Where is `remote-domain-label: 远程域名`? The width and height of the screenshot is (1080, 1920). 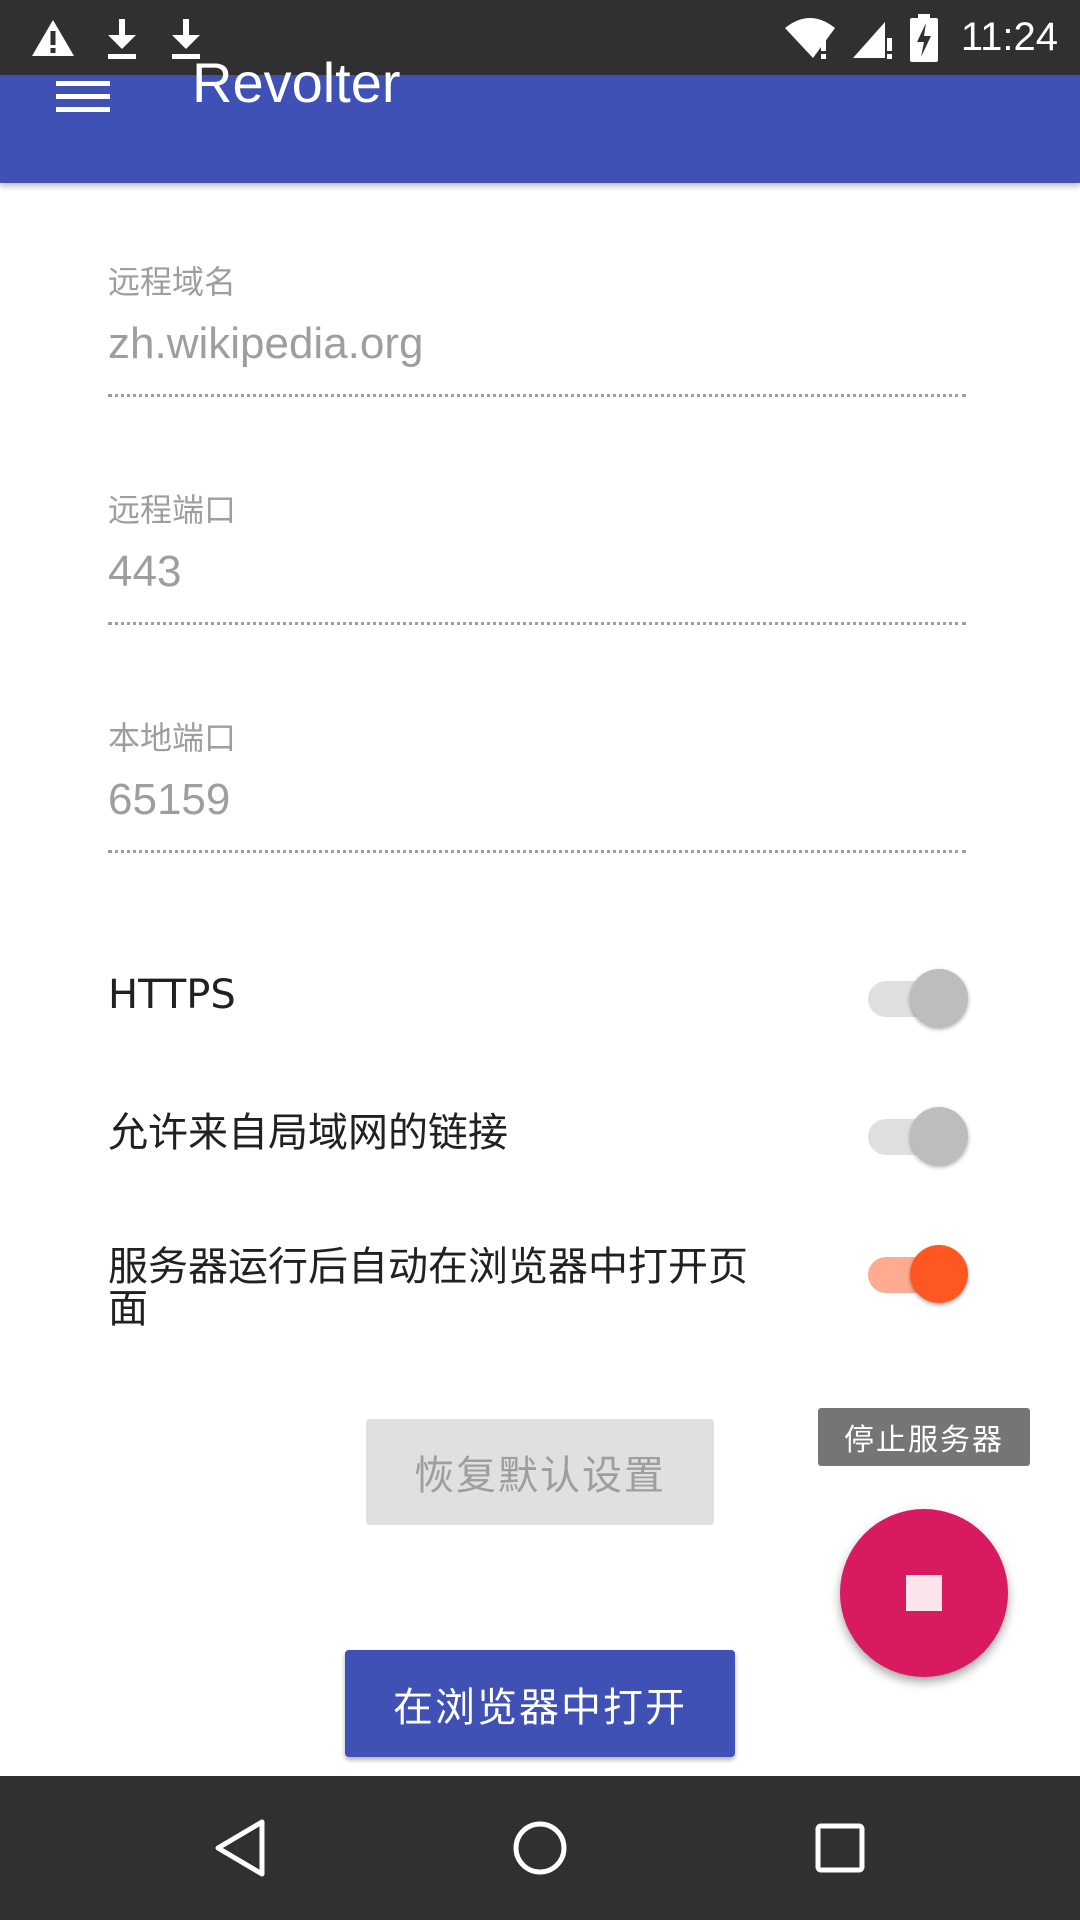 remote-domain-label: 远程域名 is located at coordinates (172, 282).